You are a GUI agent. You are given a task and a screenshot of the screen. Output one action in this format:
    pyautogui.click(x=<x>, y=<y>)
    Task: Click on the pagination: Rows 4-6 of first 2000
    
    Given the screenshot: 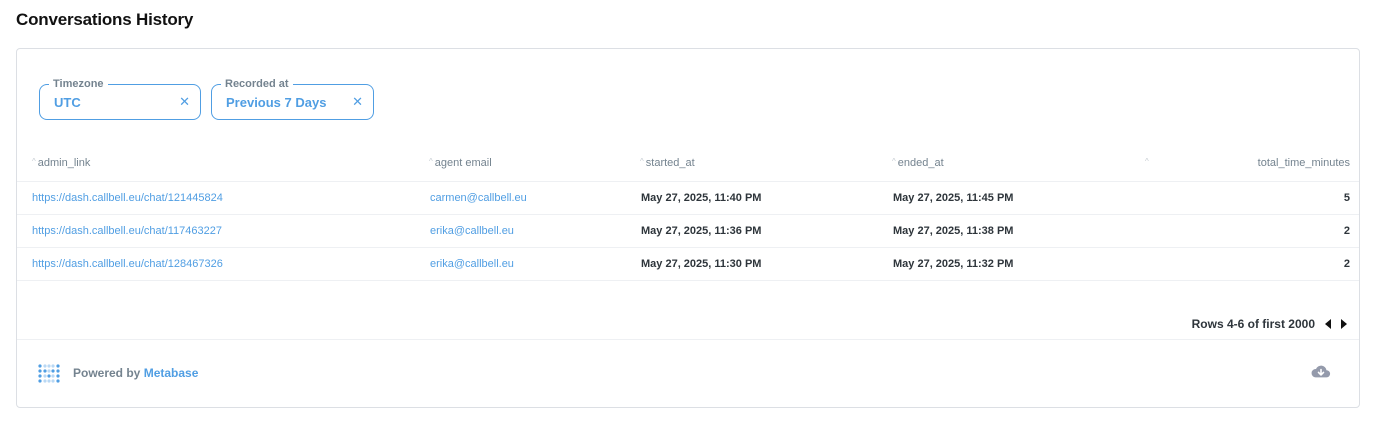 What is the action you would take?
    pyautogui.click(x=1269, y=324)
    